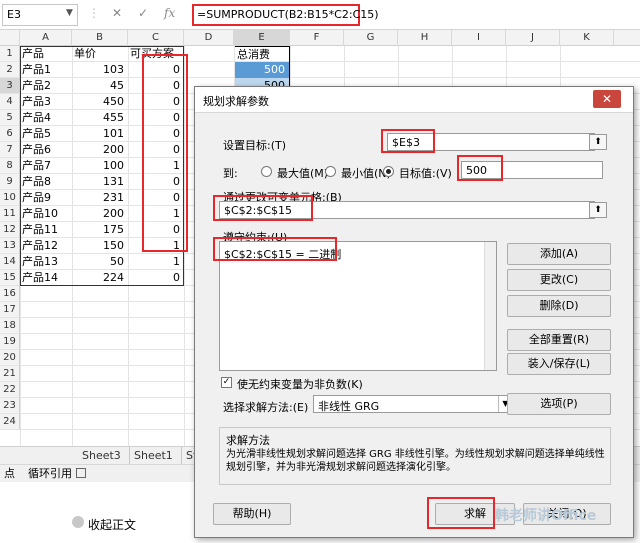 The height and width of the screenshot is (543, 640). What do you see at coordinates (10, 342) in the screenshot?
I see `row-header: 19` at bounding box center [10, 342].